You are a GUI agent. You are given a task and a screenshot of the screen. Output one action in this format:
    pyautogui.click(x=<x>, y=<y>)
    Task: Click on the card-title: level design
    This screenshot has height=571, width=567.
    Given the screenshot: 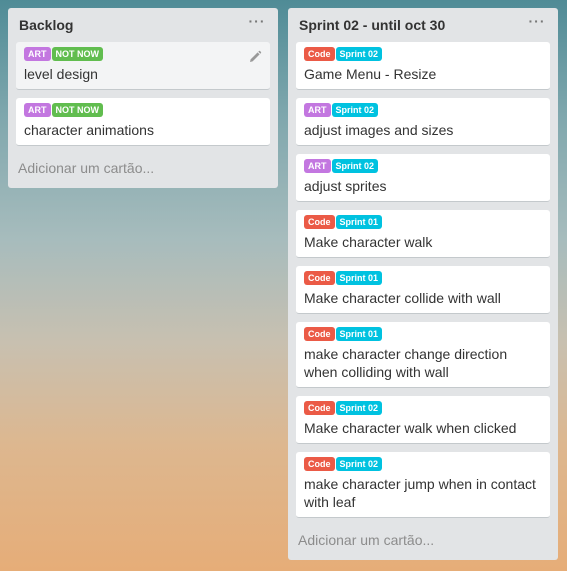 What is the action you would take?
    pyautogui.click(x=61, y=74)
    